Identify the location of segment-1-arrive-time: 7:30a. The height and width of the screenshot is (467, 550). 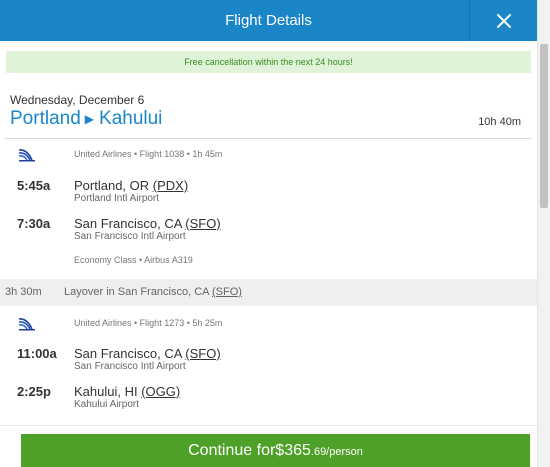
(34, 223).